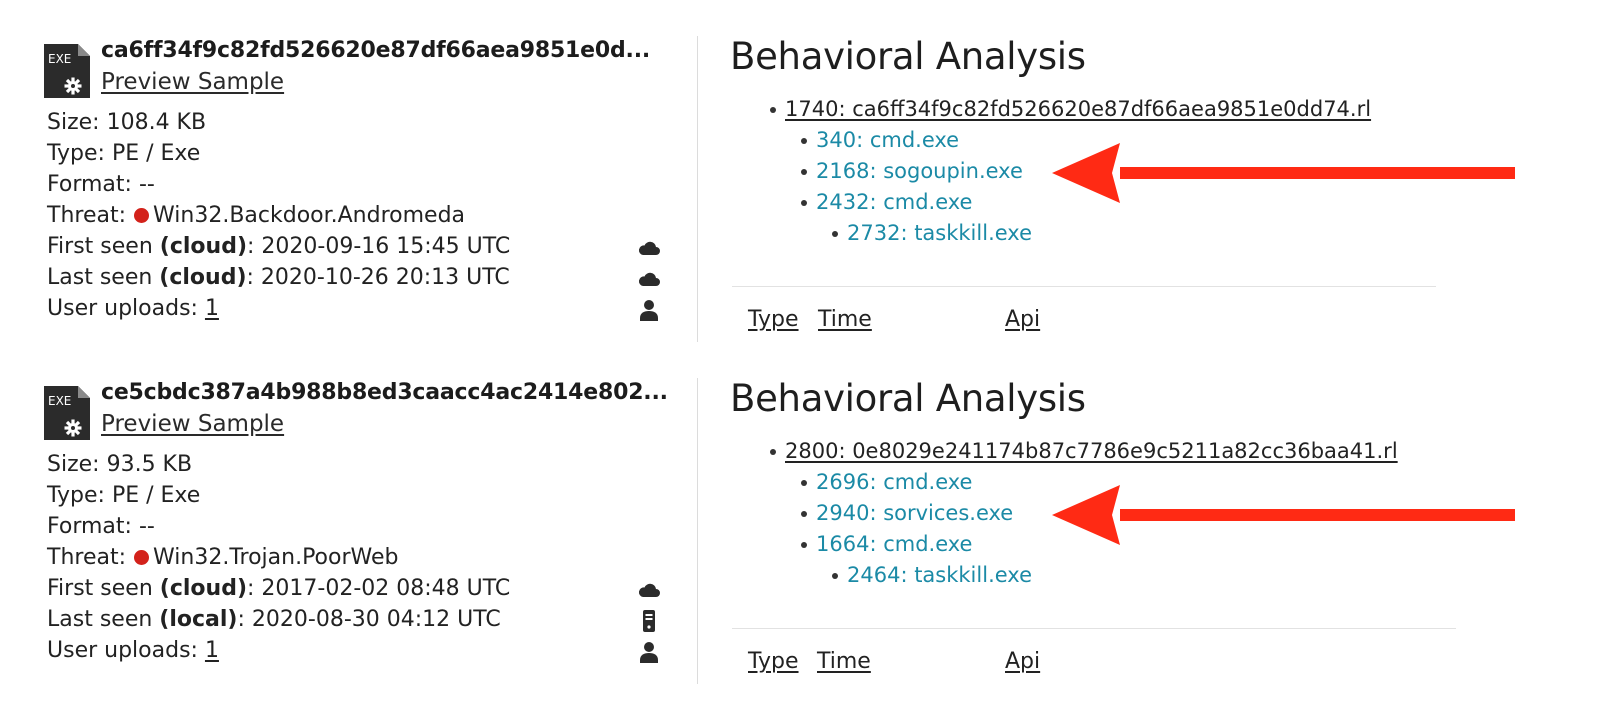 The width and height of the screenshot is (1600, 724). Describe the element at coordinates (894, 482) in the screenshot. I see `child-process-link: 2696: cmd.exe` at that location.